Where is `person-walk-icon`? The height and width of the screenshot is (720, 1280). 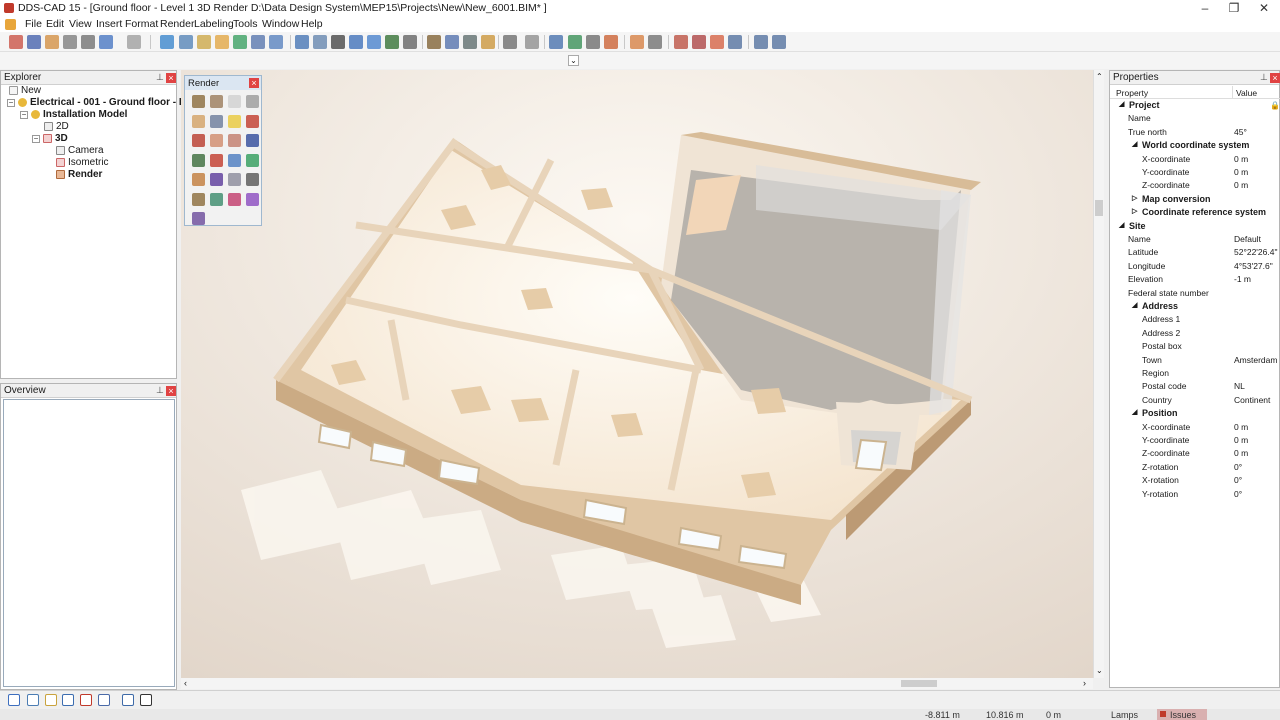
person-walk-icon is located at coordinates (198, 179).